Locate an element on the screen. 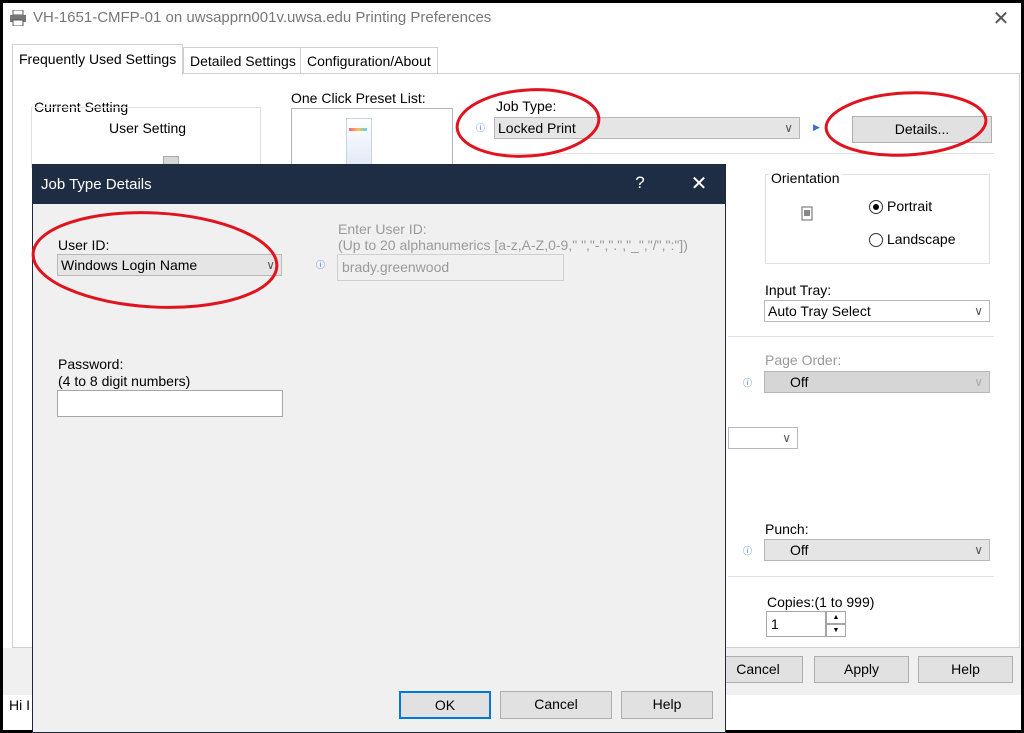  page-order-label: Page Order: is located at coordinates (803, 360).